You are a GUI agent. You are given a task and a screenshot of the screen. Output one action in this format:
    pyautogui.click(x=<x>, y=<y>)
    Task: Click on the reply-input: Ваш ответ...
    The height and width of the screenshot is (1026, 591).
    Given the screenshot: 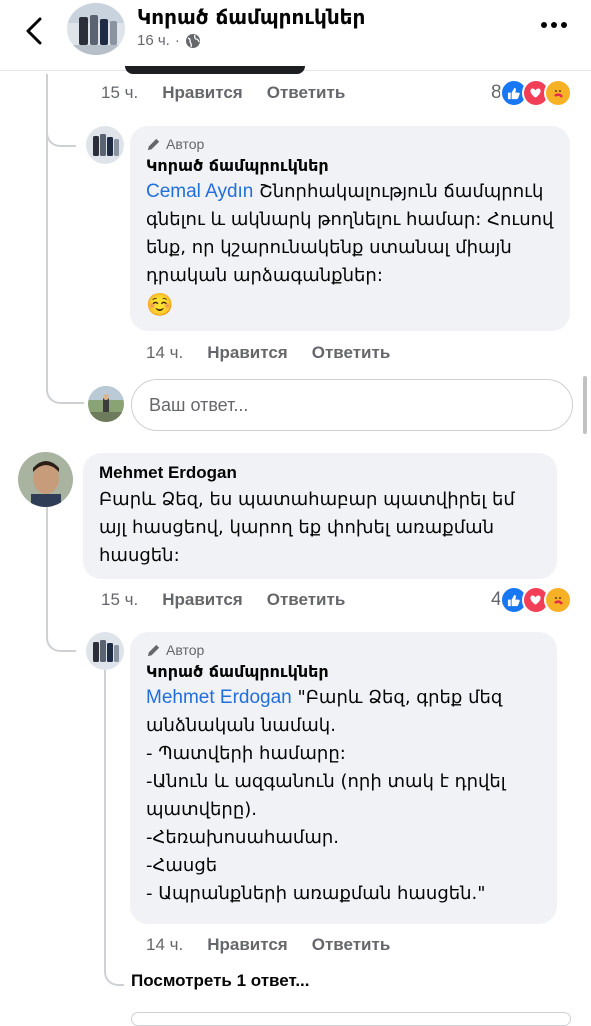 What is the action you would take?
    pyautogui.click(x=352, y=405)
    